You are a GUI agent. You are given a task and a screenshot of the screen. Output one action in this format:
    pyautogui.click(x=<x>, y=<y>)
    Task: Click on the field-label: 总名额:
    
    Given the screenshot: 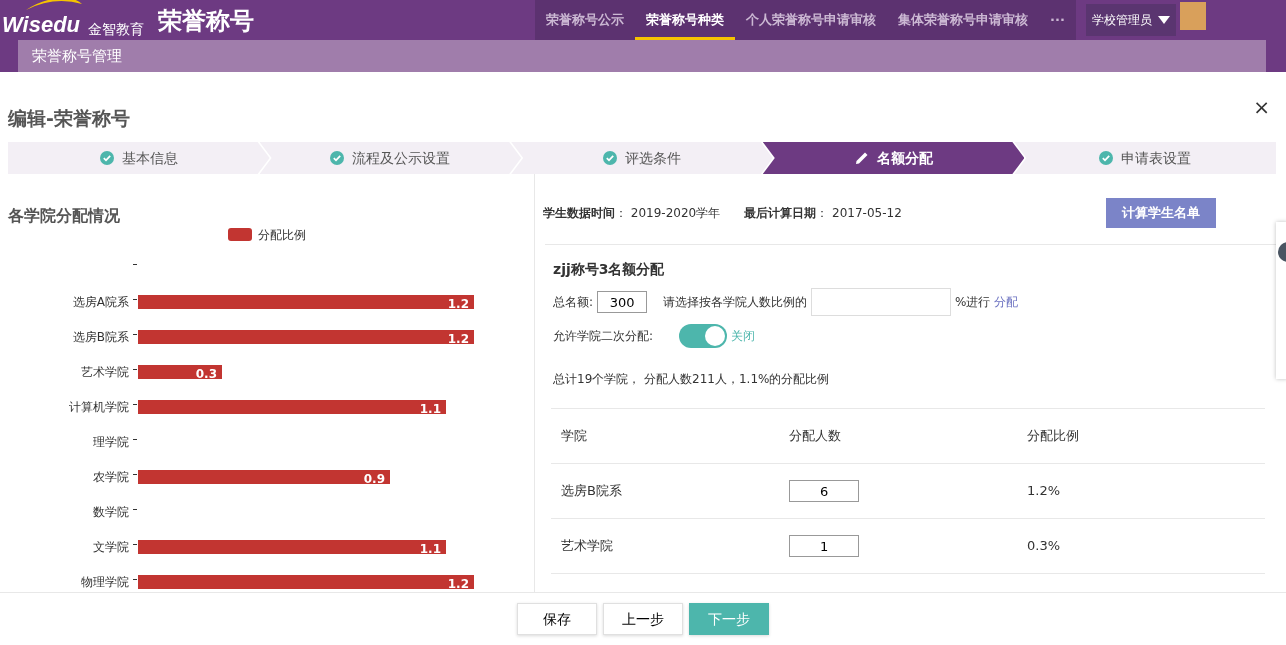 What is the action you would take?
    pyautogui.click(x=573, y=302)
    